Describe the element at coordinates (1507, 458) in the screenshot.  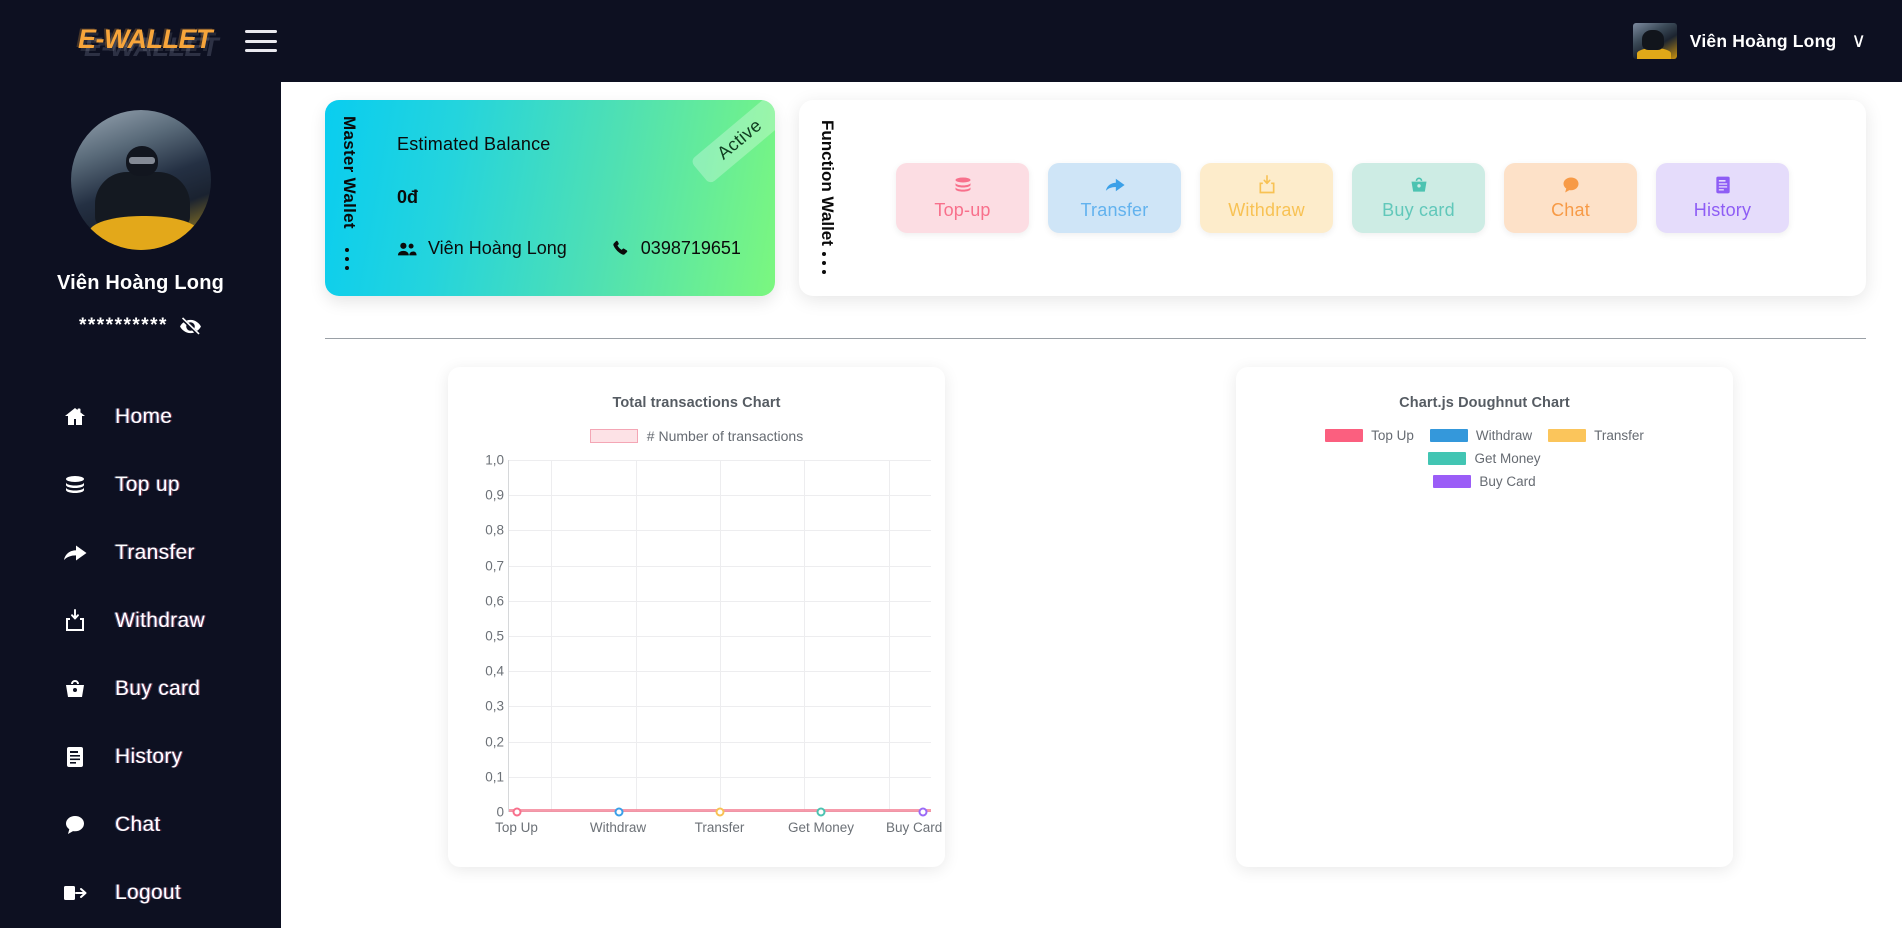
I see `legend-label: Get Money` at that location.